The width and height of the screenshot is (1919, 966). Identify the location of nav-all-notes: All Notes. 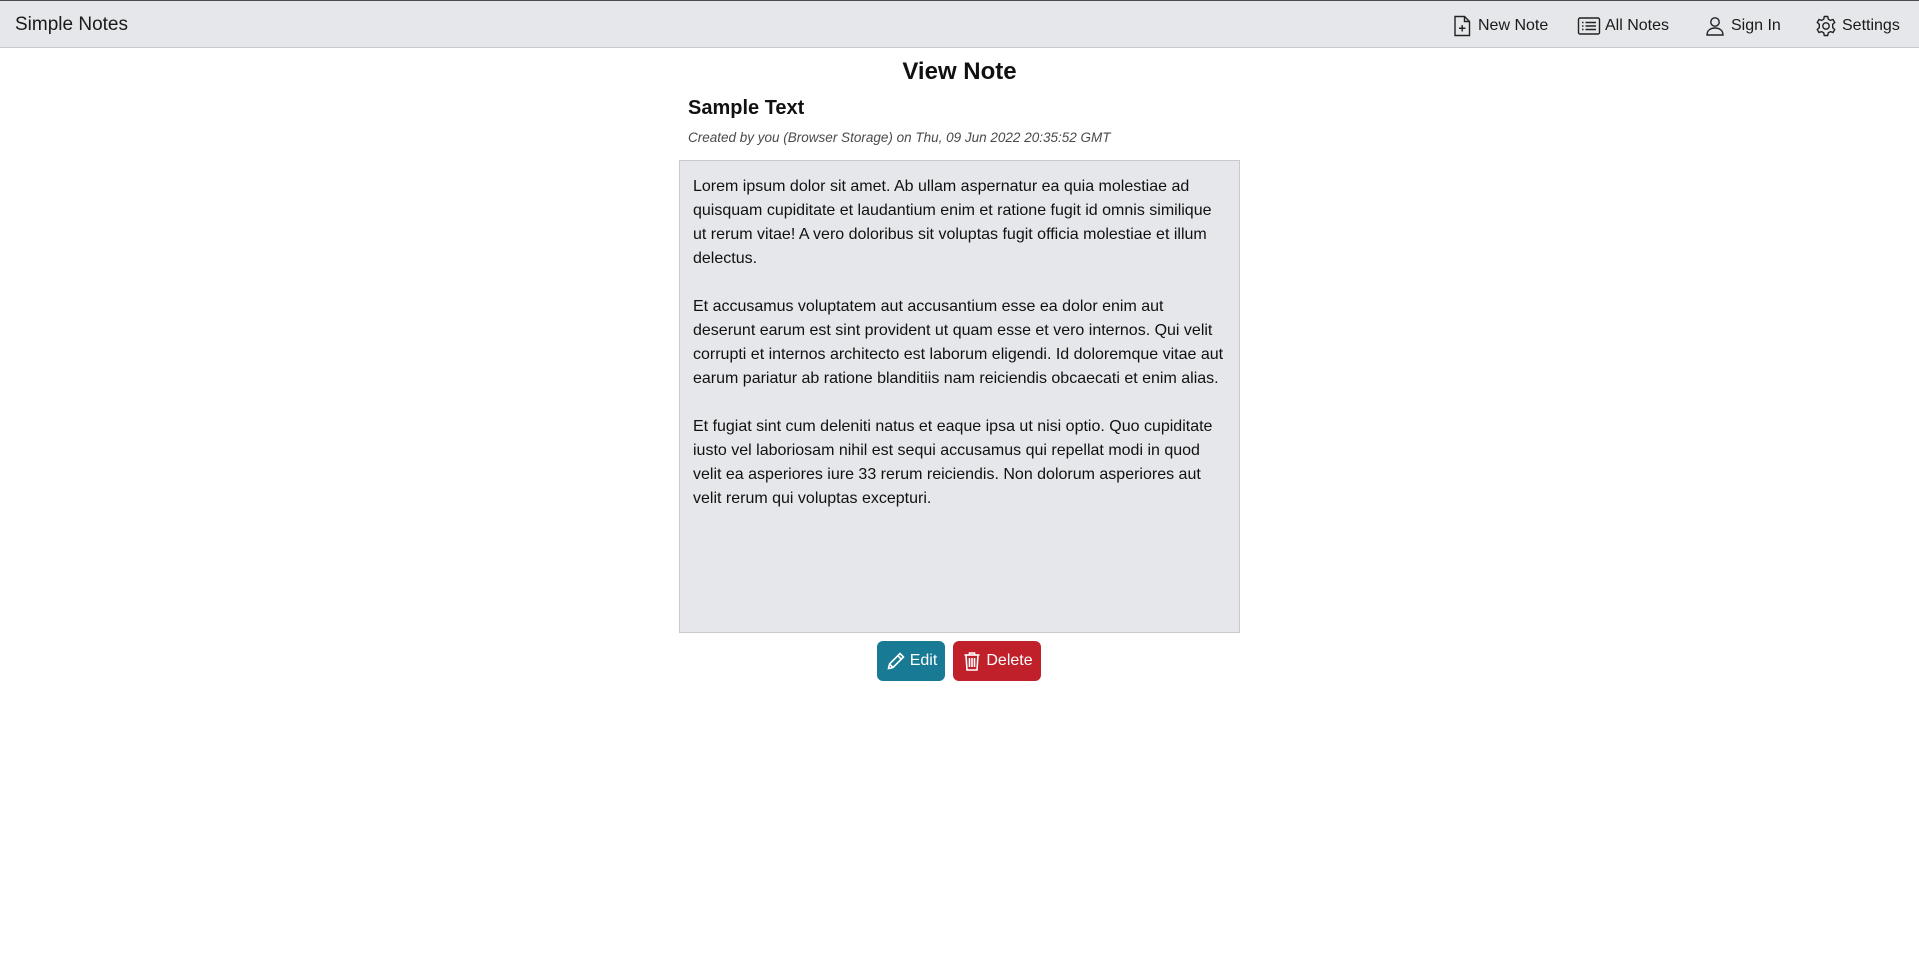
(1622, 26).